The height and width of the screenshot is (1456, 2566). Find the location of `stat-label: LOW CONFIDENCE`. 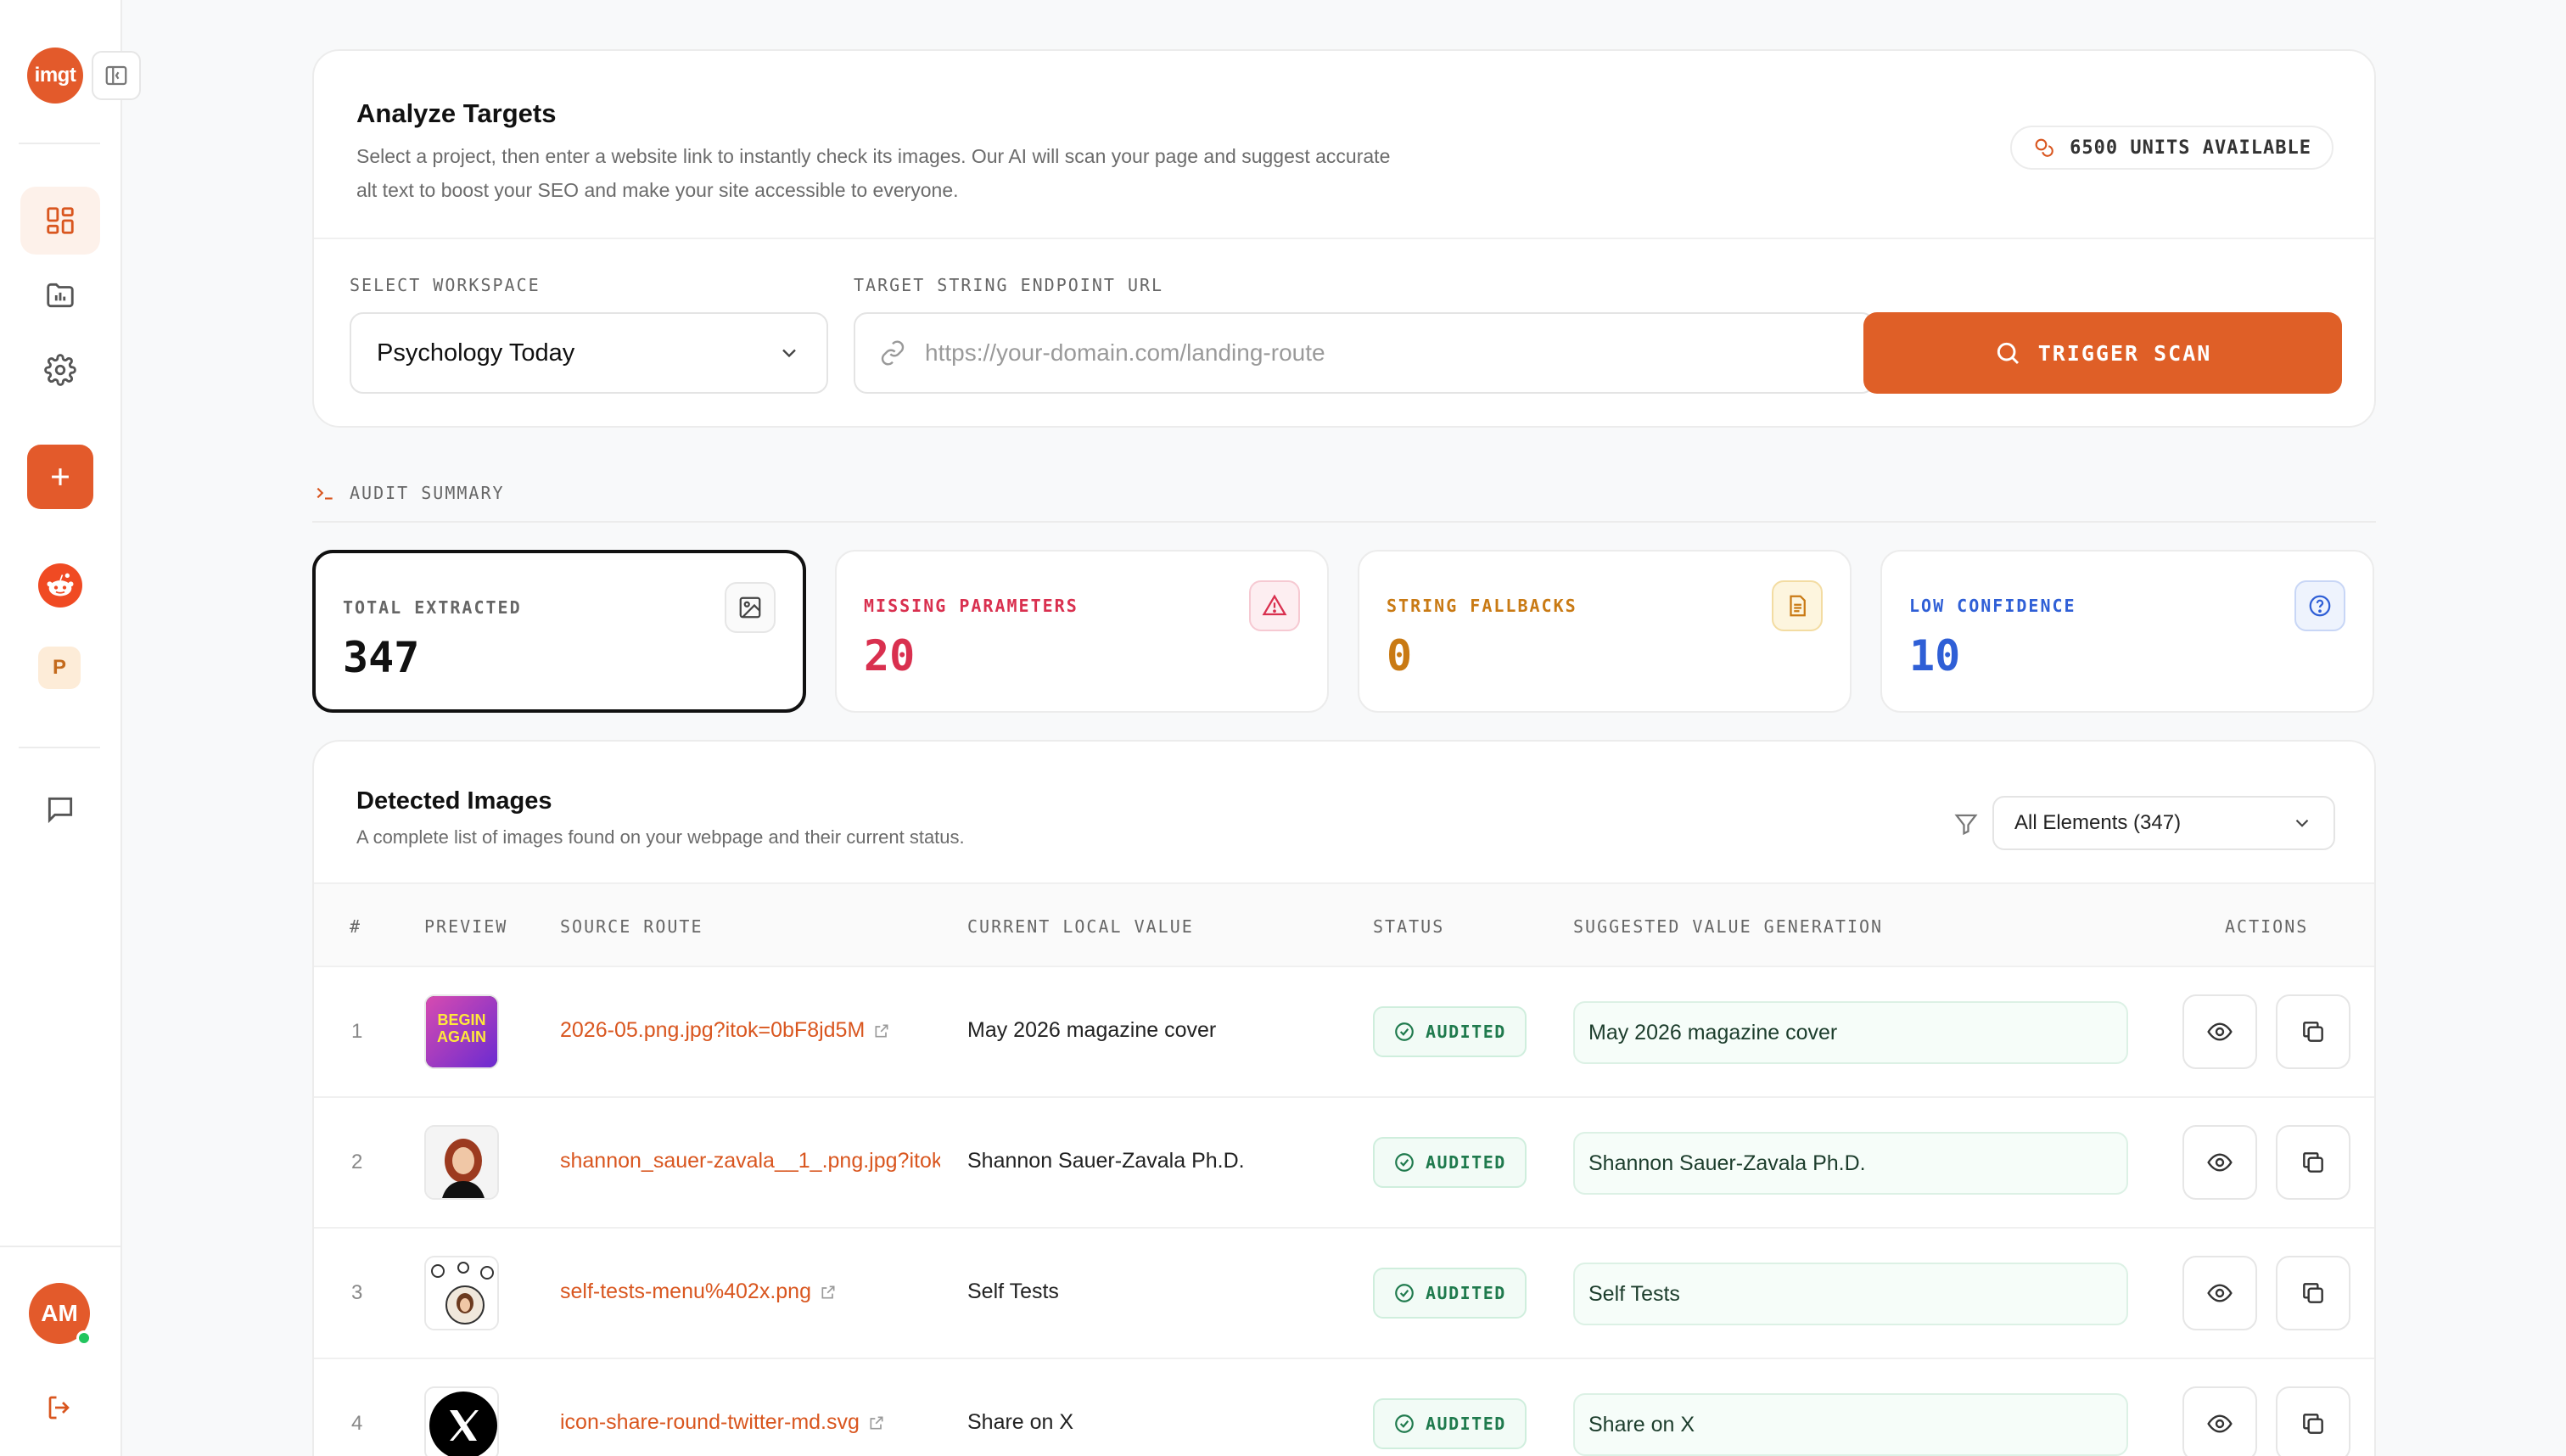

stat-label: LOW CONFIDENCE is located at coordinates (1992, 606).